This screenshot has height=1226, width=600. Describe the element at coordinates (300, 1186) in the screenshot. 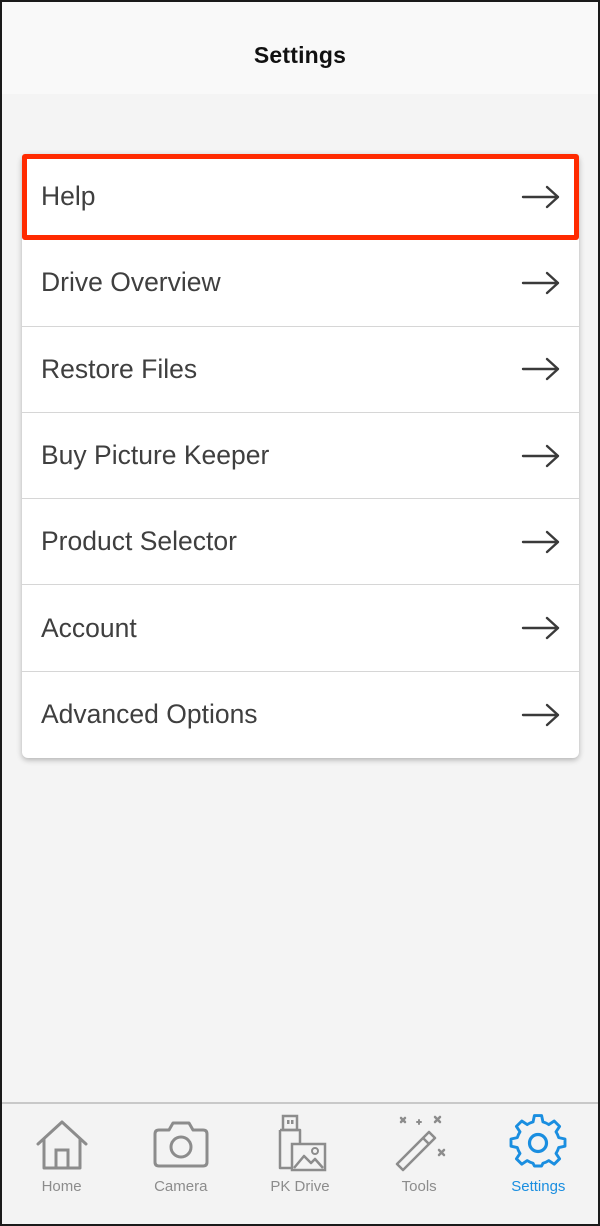

I see `tab-label: PK Drive` at that location.